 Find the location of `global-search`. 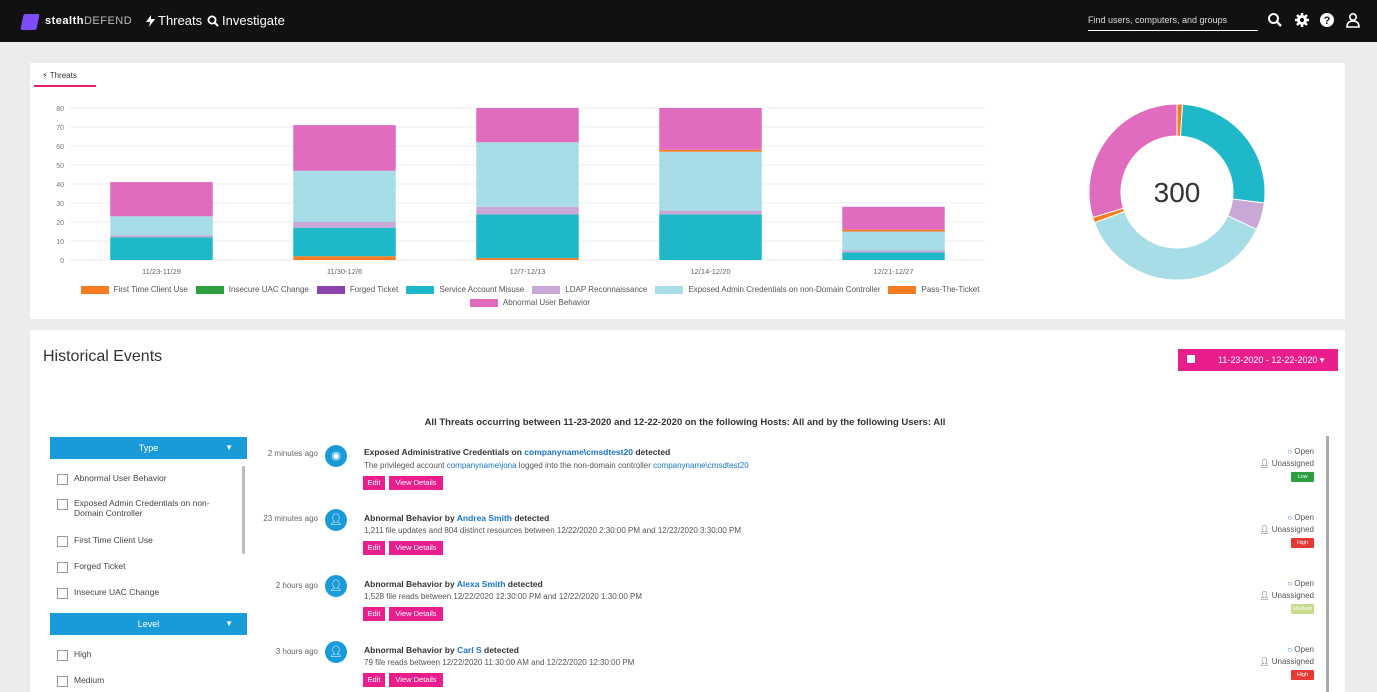

global-search is located at coordinates (1173, 20).